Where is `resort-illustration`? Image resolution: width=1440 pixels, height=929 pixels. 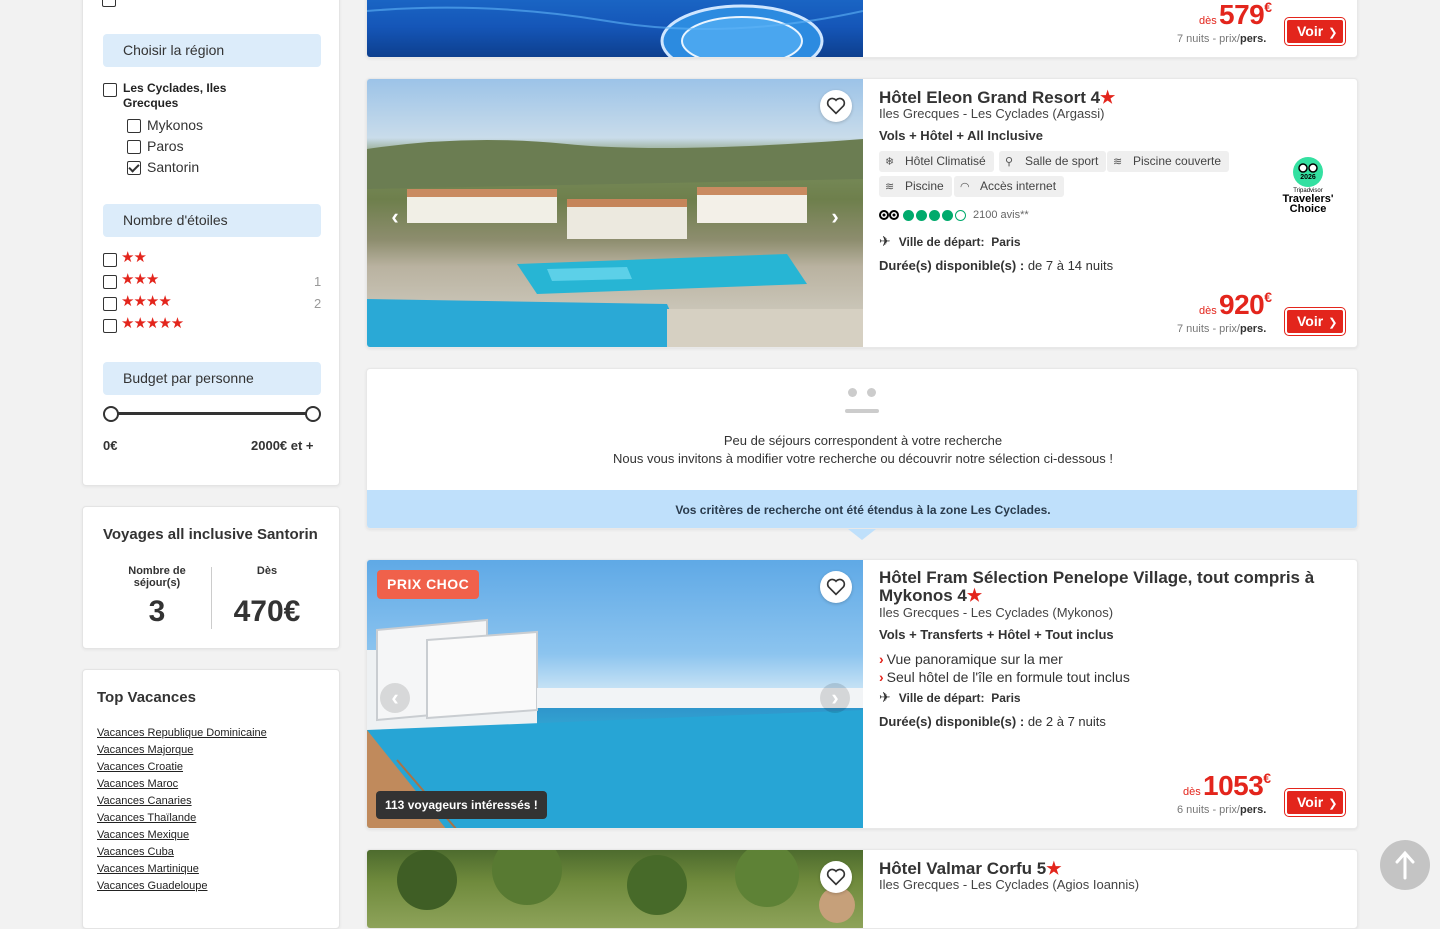 resort-illustration is located at coordinates (615, 243).